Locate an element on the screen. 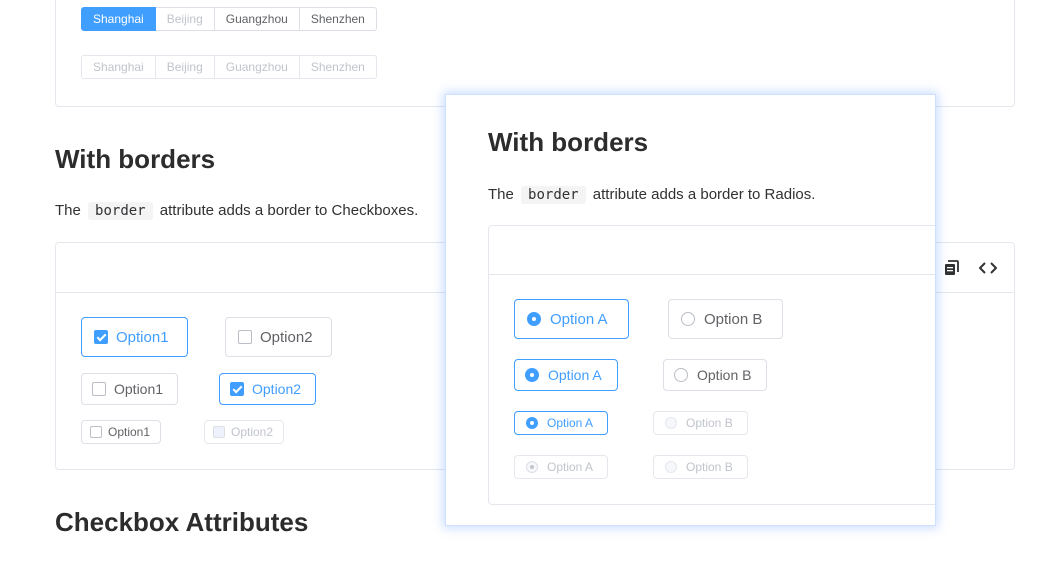  city-button-shanghai-disabled: Shanghai is located at coordinates (118, 67).